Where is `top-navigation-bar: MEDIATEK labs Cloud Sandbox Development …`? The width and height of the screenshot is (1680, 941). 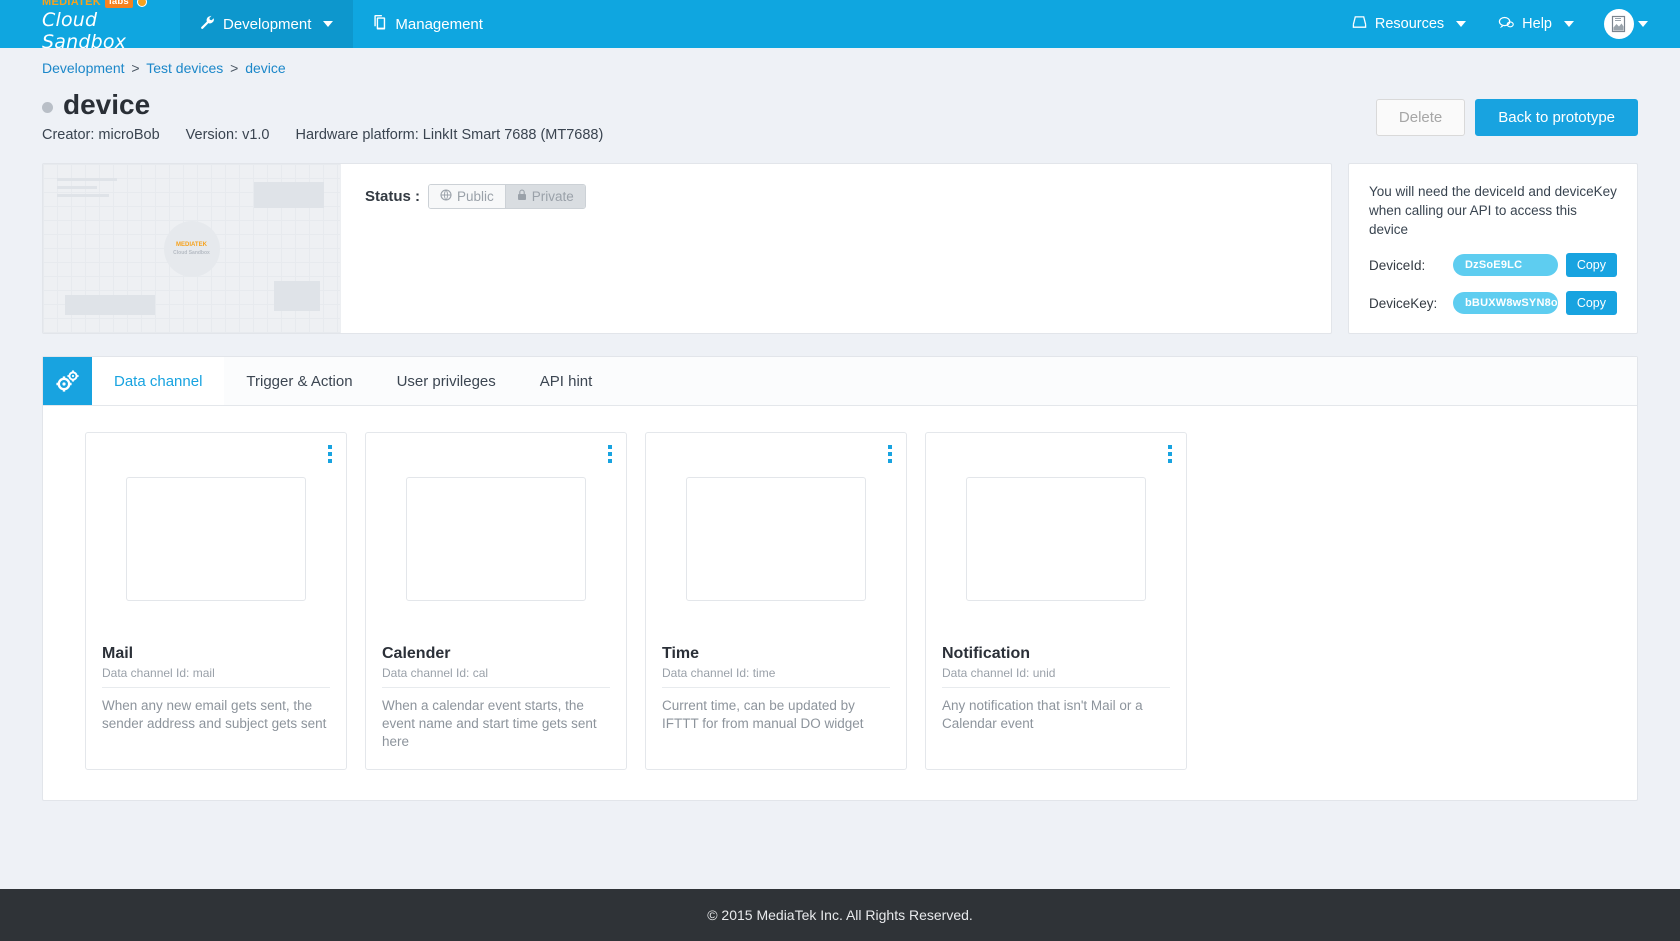 top-navigation-bar: MEDIATEK labs Cloud Sandbox Development … is located at coordinates (840, 26).